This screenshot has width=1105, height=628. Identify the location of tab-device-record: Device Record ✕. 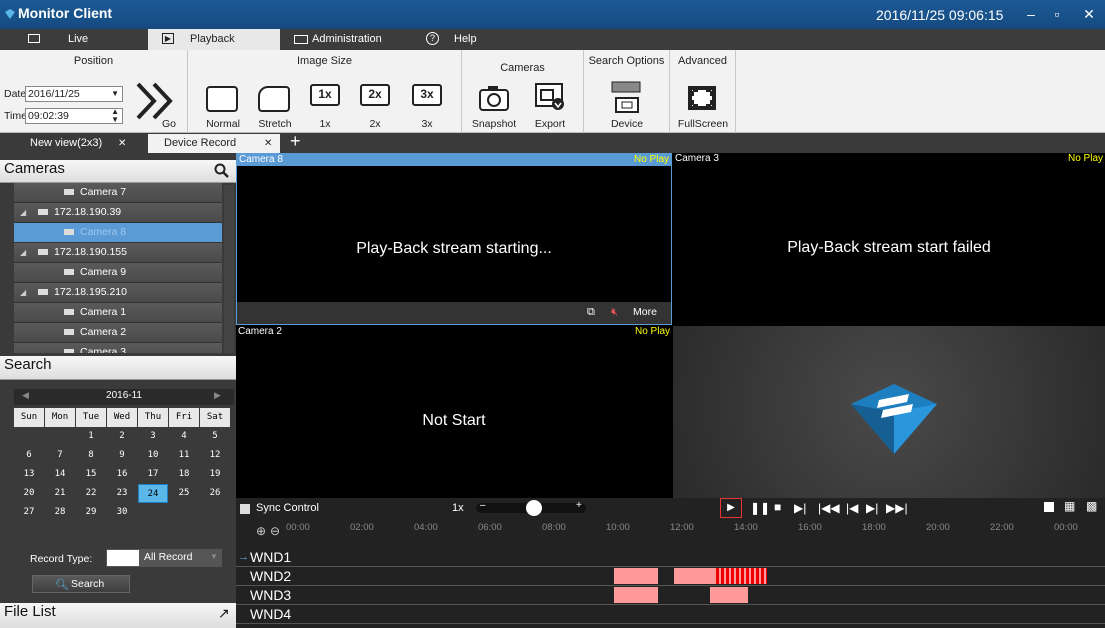
(214, 143).